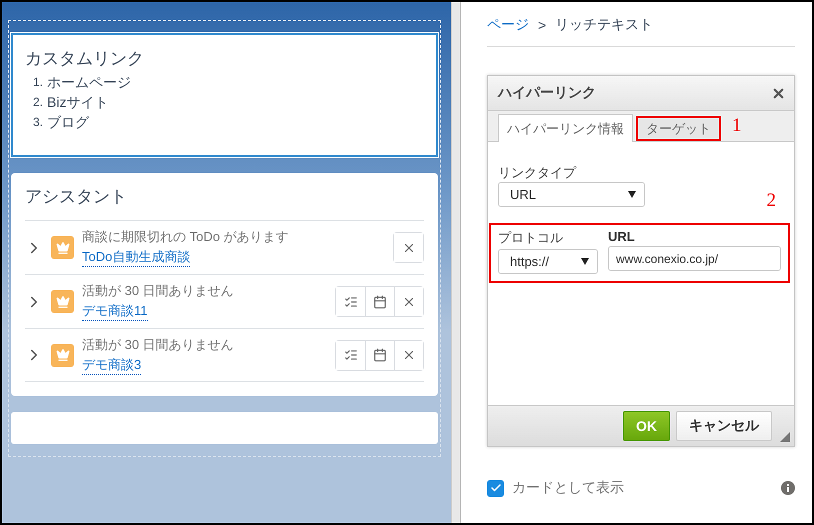 The width and height of the screenshot is (814, 525). Describe the element at coordinates (89, 82) in the screenshot. I see `link-item: ホームページ` at that location.